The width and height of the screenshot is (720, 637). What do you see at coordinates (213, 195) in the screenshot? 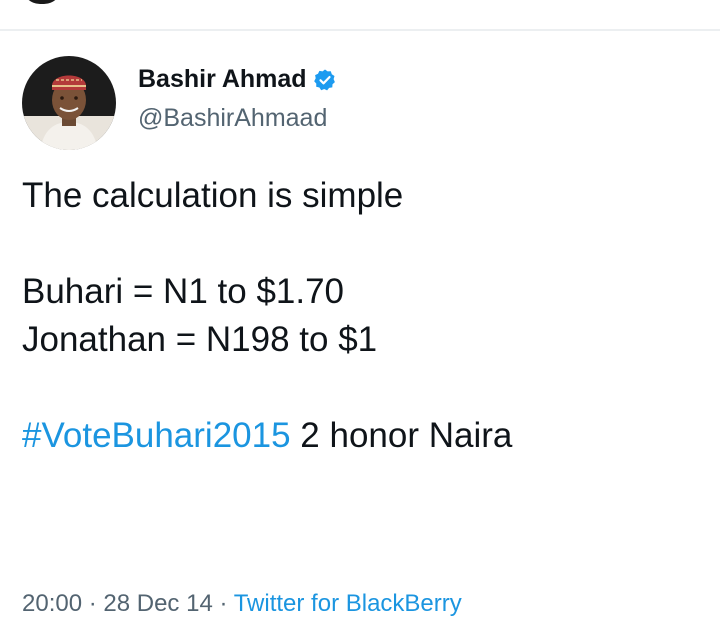
I see `tweet-line: The calculation is simple` at bounding box center [213, 195].